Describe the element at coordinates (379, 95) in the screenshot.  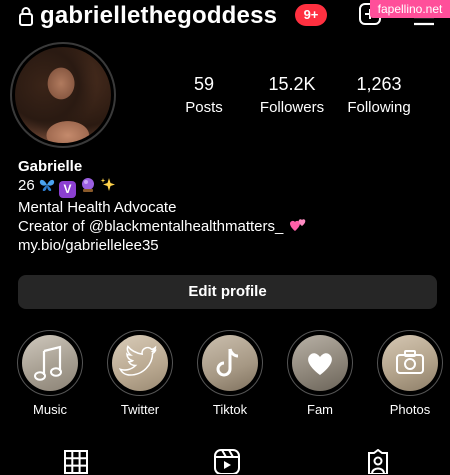
I see `stat-following: 1,263 Following` at that location.